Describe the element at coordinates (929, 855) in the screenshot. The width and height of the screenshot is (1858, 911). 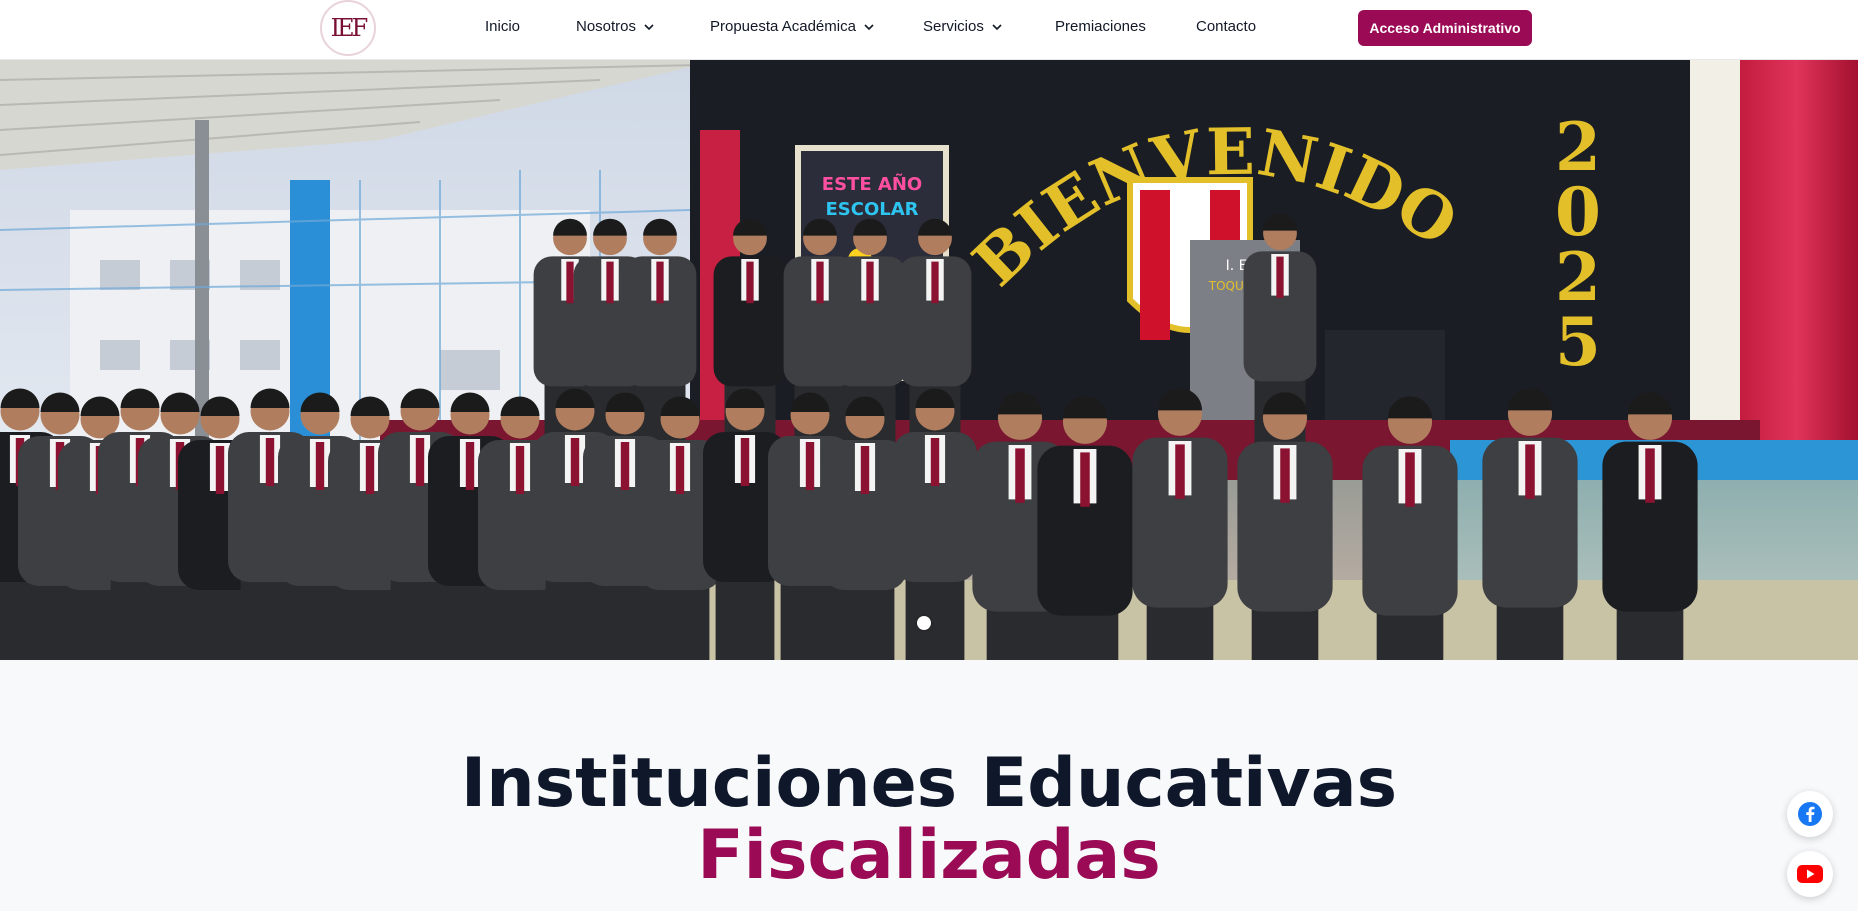
I see `heading-line-2: Fiscalizadas` at that location.